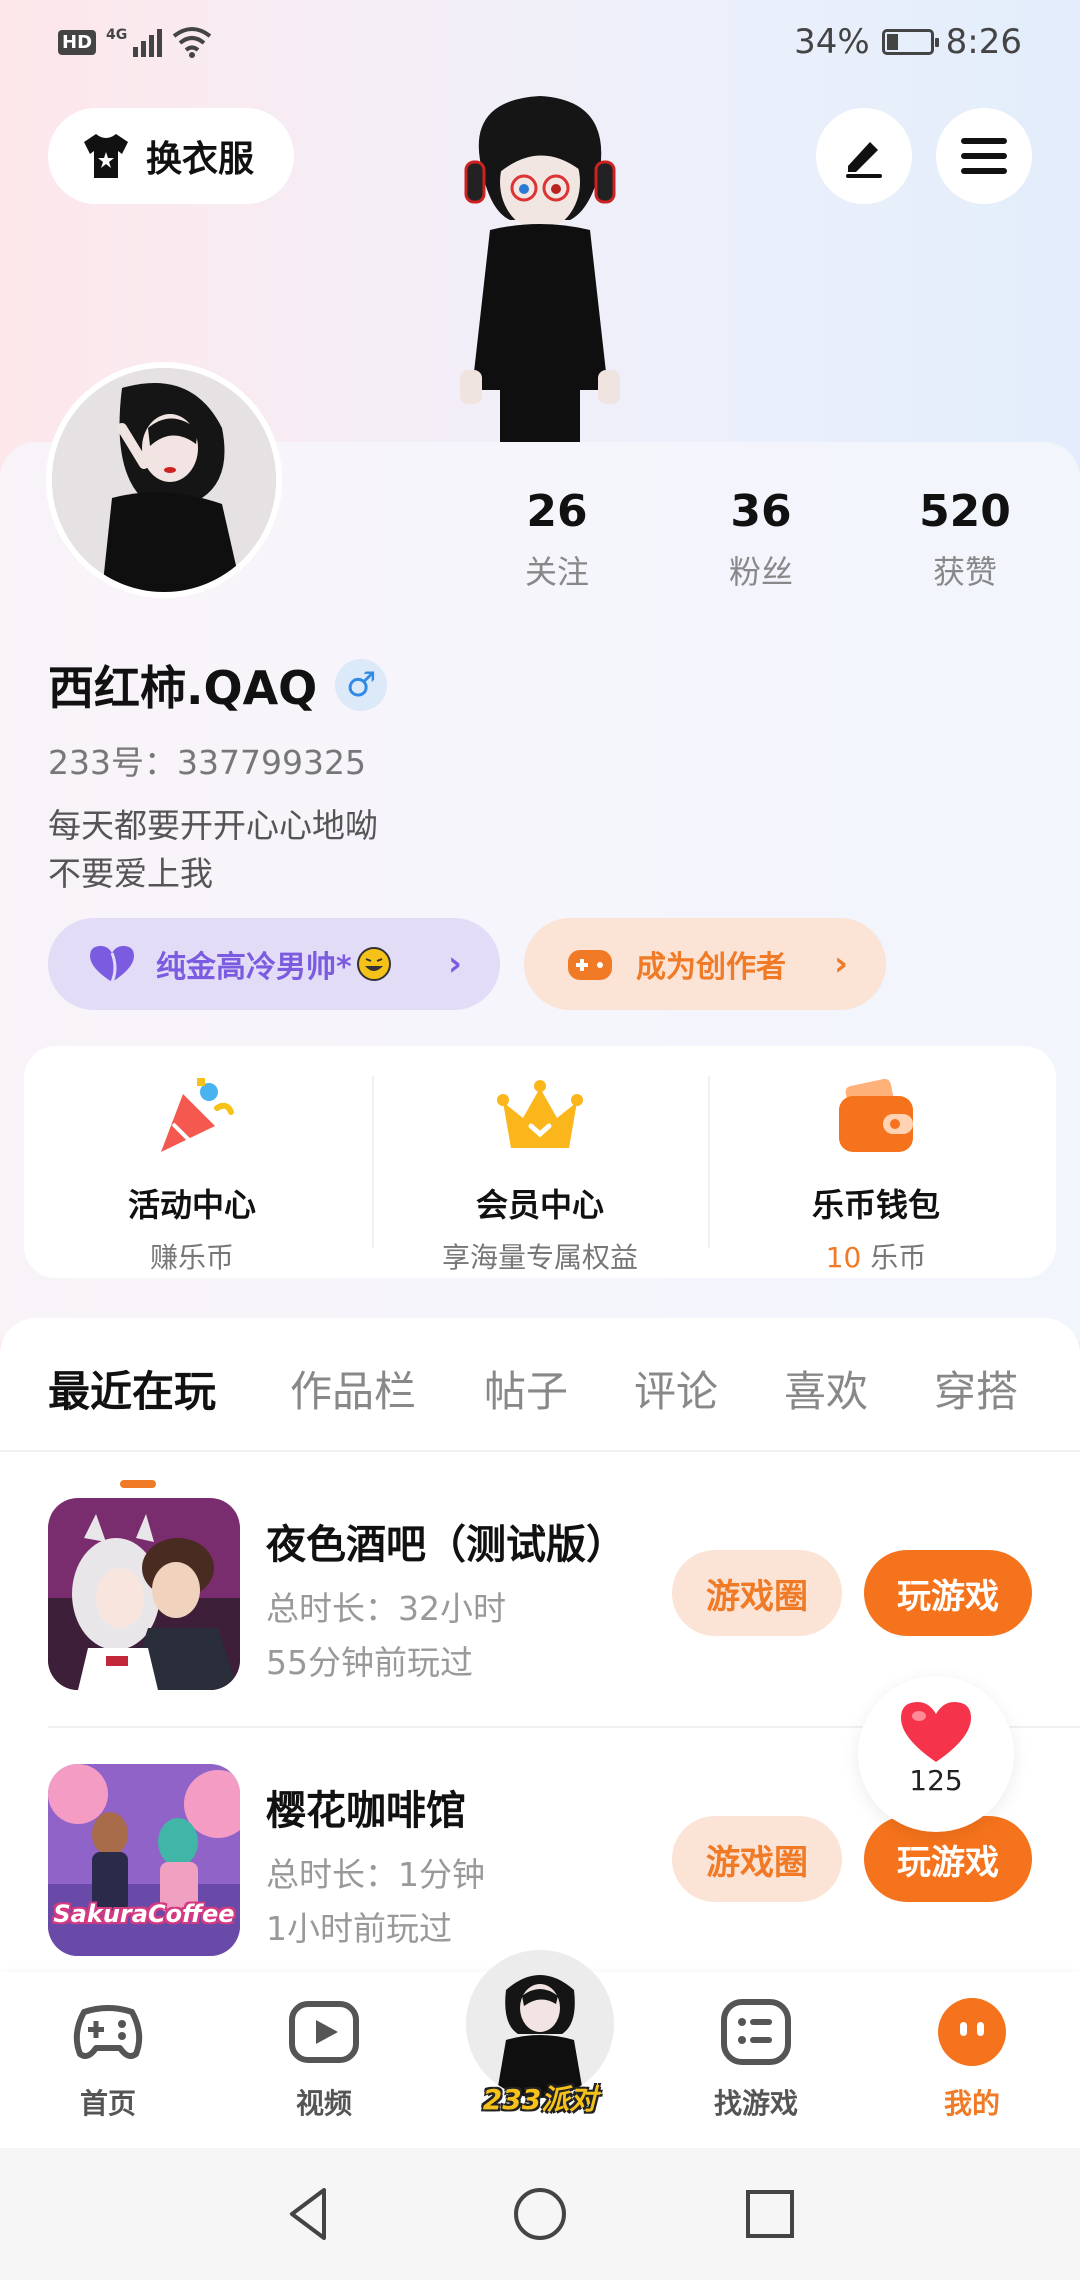 This screenshot has width=1080, height=2280. I want to click on game-thumbnail, so click(144, 1594).